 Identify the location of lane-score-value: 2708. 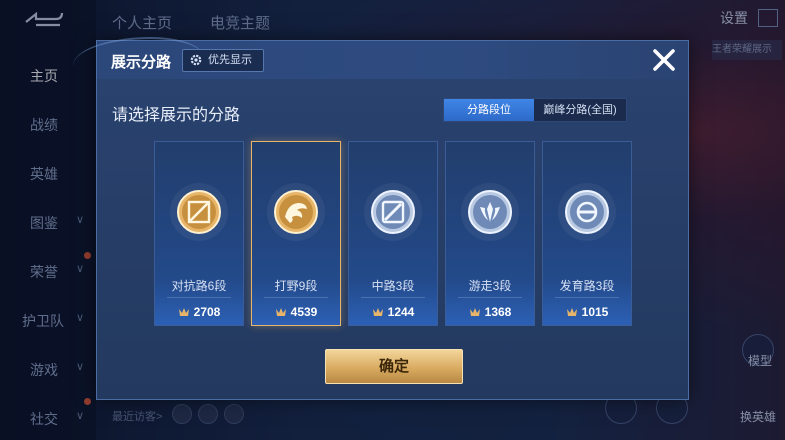
(207, 312).